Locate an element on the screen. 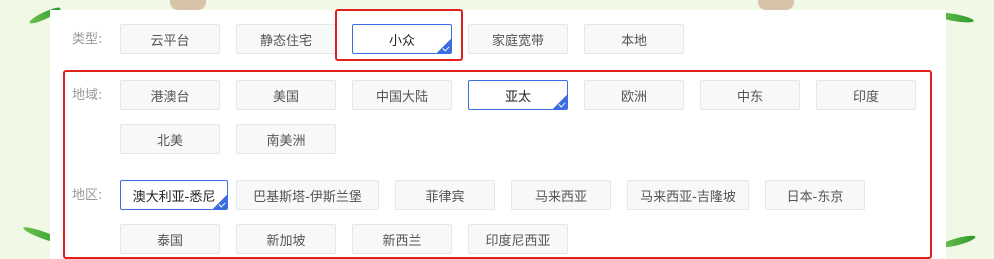 The width and height of the screenshot is (994, 259). type-option-home-broadband: 家庭宽带 is located at coordinates (518, 39).